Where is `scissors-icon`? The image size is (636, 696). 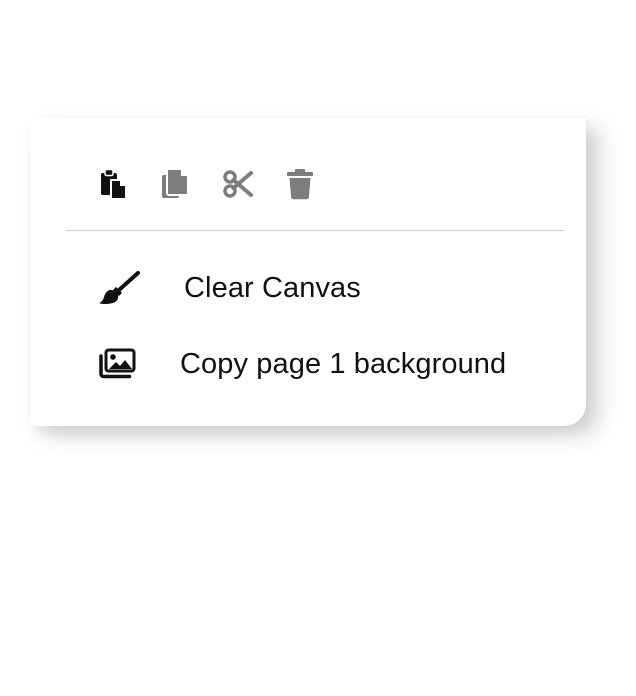
scissors-icon is located at coordinates (238, 184).